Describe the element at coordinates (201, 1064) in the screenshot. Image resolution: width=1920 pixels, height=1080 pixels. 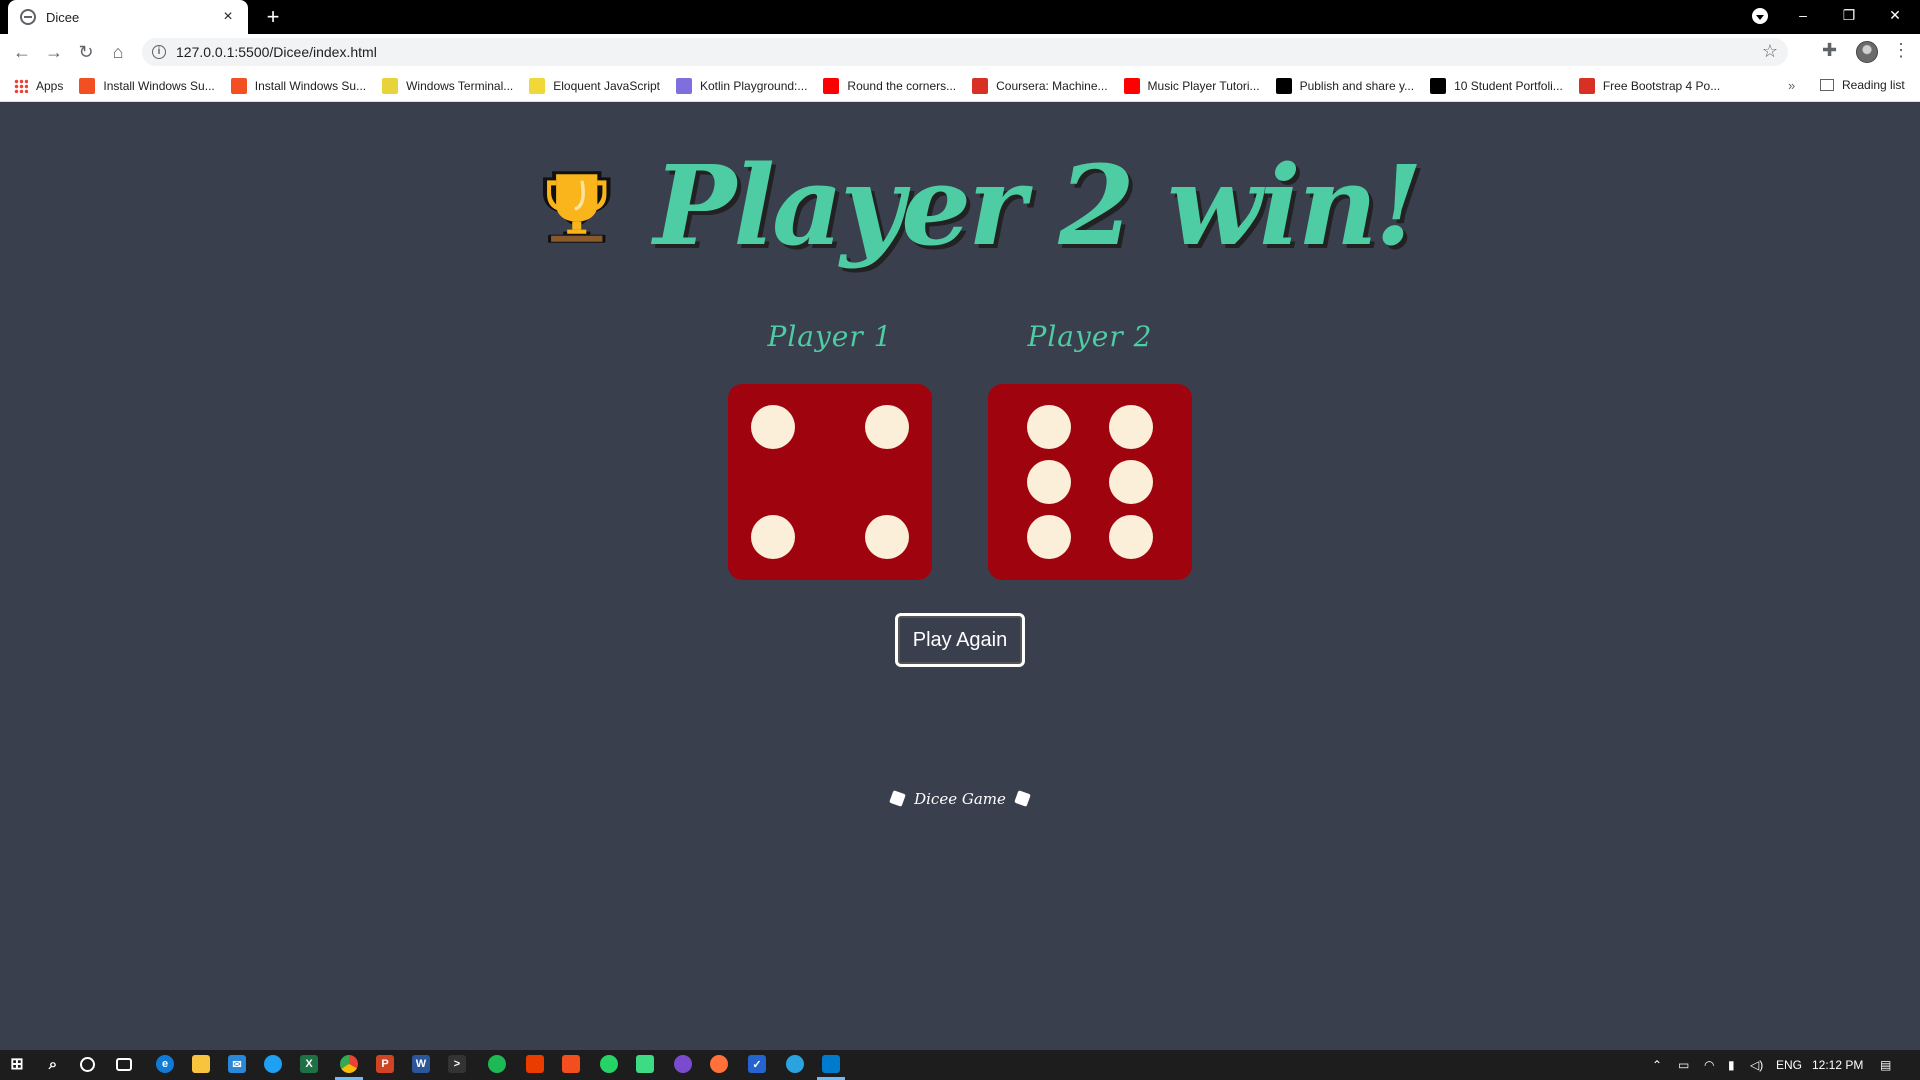
I see `file-explorer-icon` at that location.